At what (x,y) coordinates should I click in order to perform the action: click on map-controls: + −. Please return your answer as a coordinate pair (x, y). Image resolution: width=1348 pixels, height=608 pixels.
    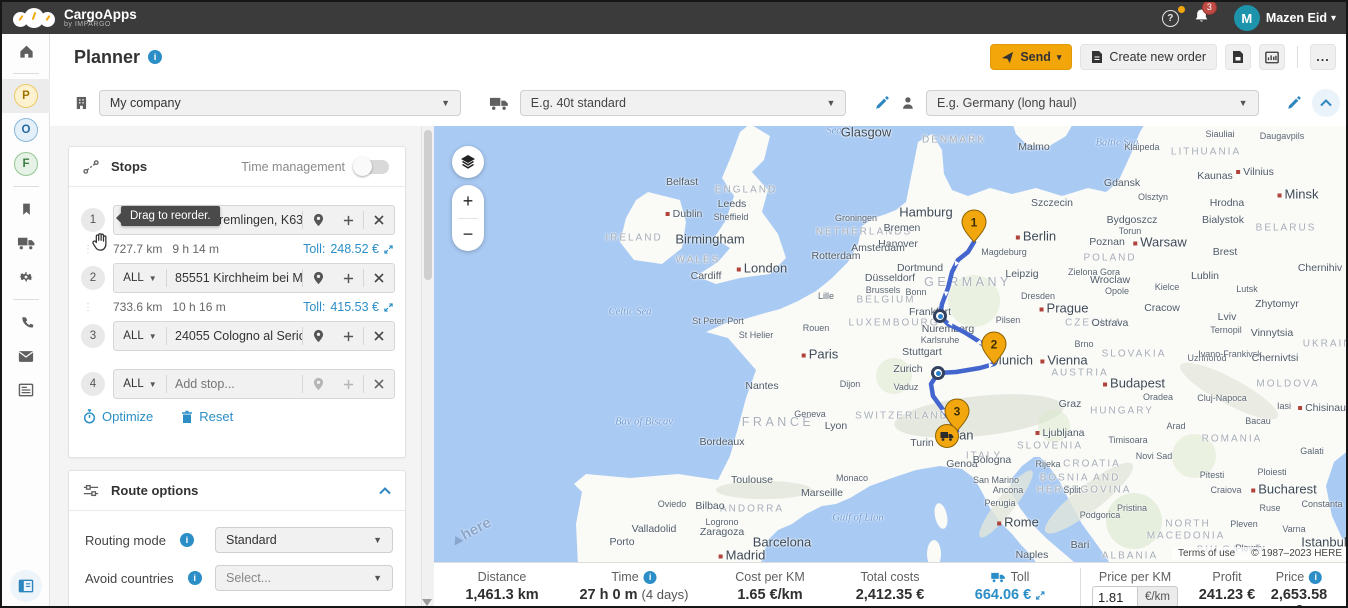
    Looking at the image, I should click on (468, 198).